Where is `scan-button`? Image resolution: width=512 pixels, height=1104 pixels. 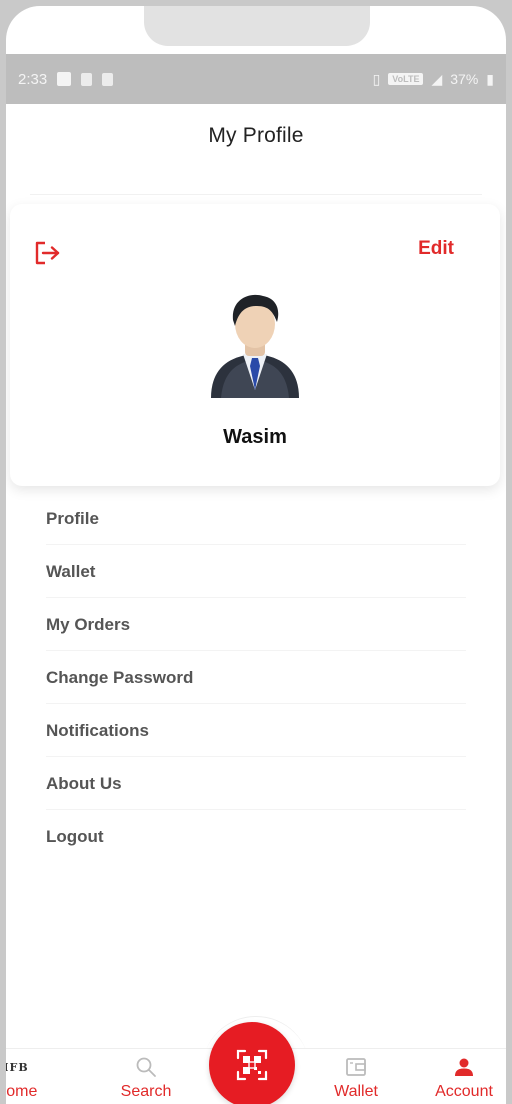 scan-button is located at coordinates (252, 1063).